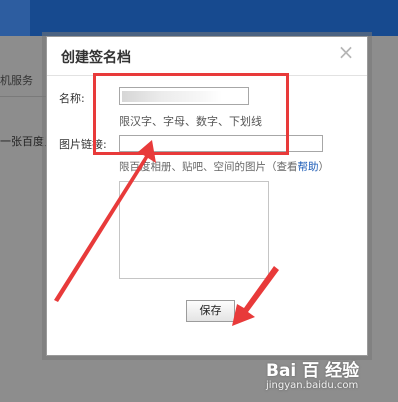 The image size is (398, 402). What do you see at coordinates (346, 52) in the screenshot?
I see `close-icon: ×` at bounding box center [346, 52].